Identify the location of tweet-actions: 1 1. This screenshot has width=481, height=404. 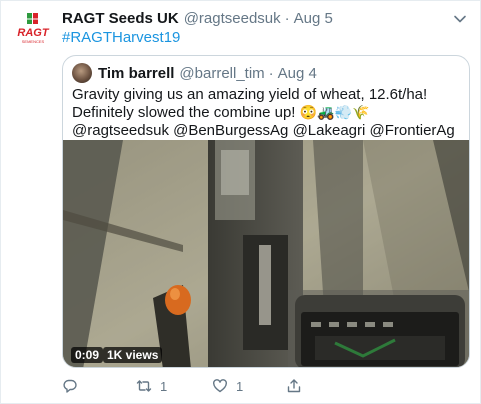
(252, 386).